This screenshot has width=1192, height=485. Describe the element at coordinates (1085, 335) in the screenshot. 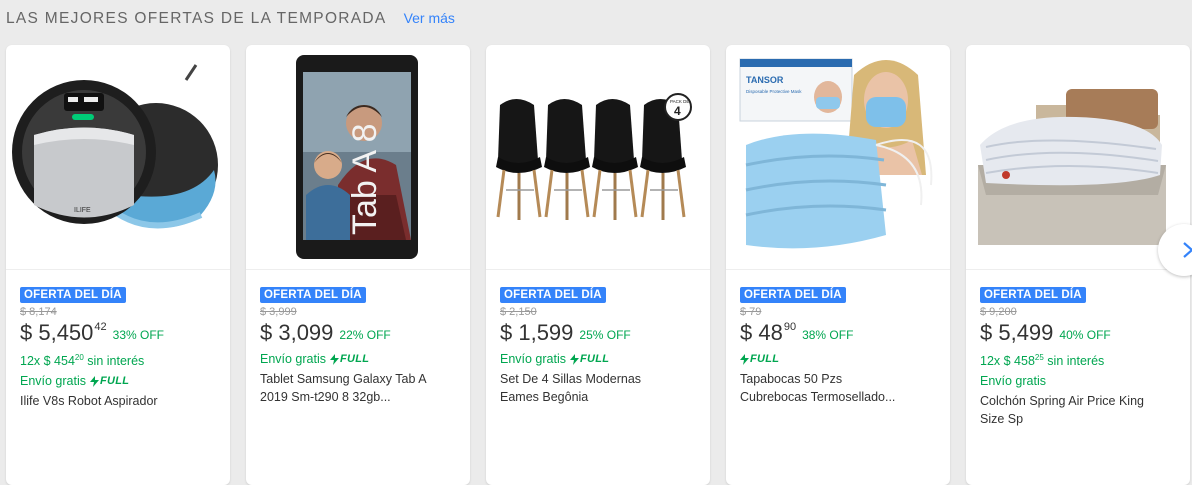

I see `discount-label: 40% OFF` at that location.